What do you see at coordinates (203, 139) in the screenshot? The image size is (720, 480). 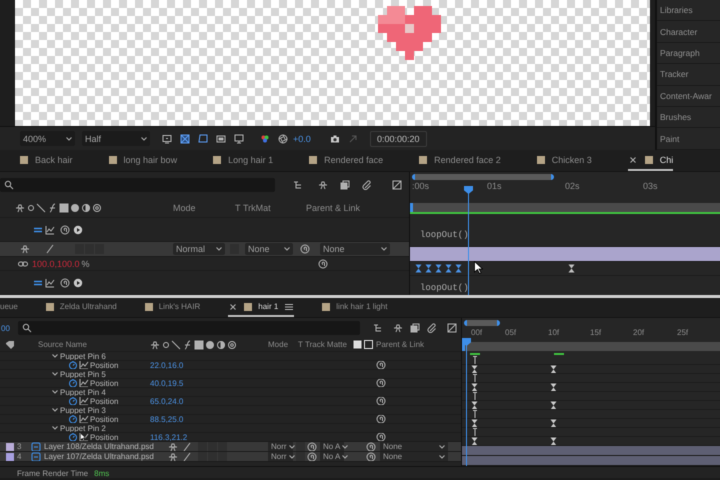 I see `frame-icon` at bounding box center [203, 139].